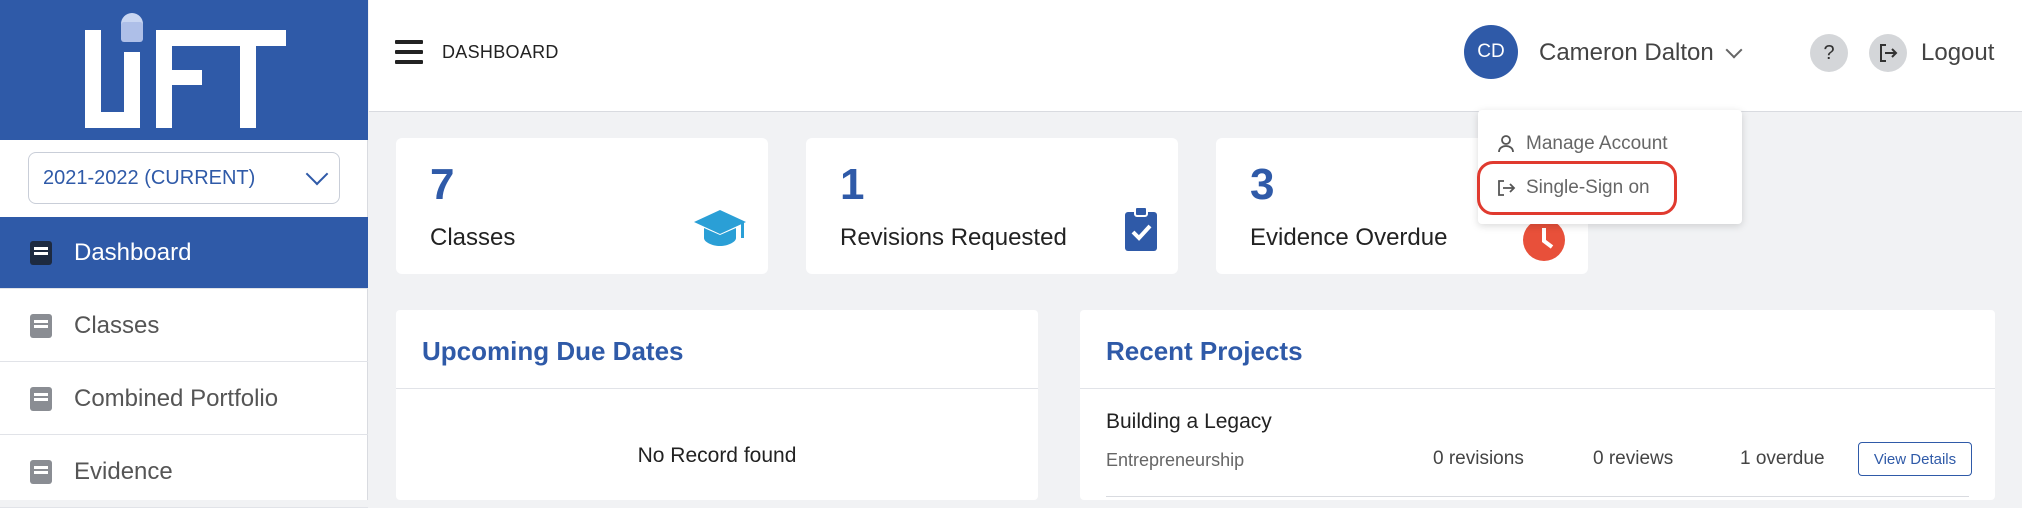 The width and height of the screenshot is (2022, 508). I want to click on evidence-icon, so click(41, 471).